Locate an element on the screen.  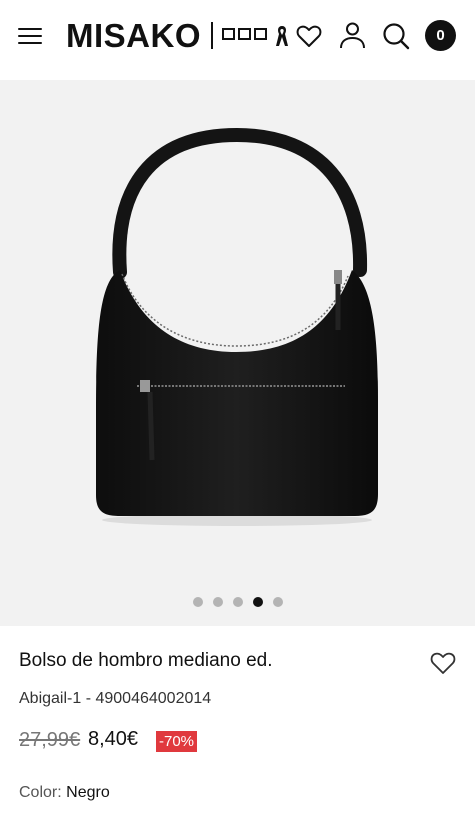
gallery-pagination is located at coordinates (237, 602).